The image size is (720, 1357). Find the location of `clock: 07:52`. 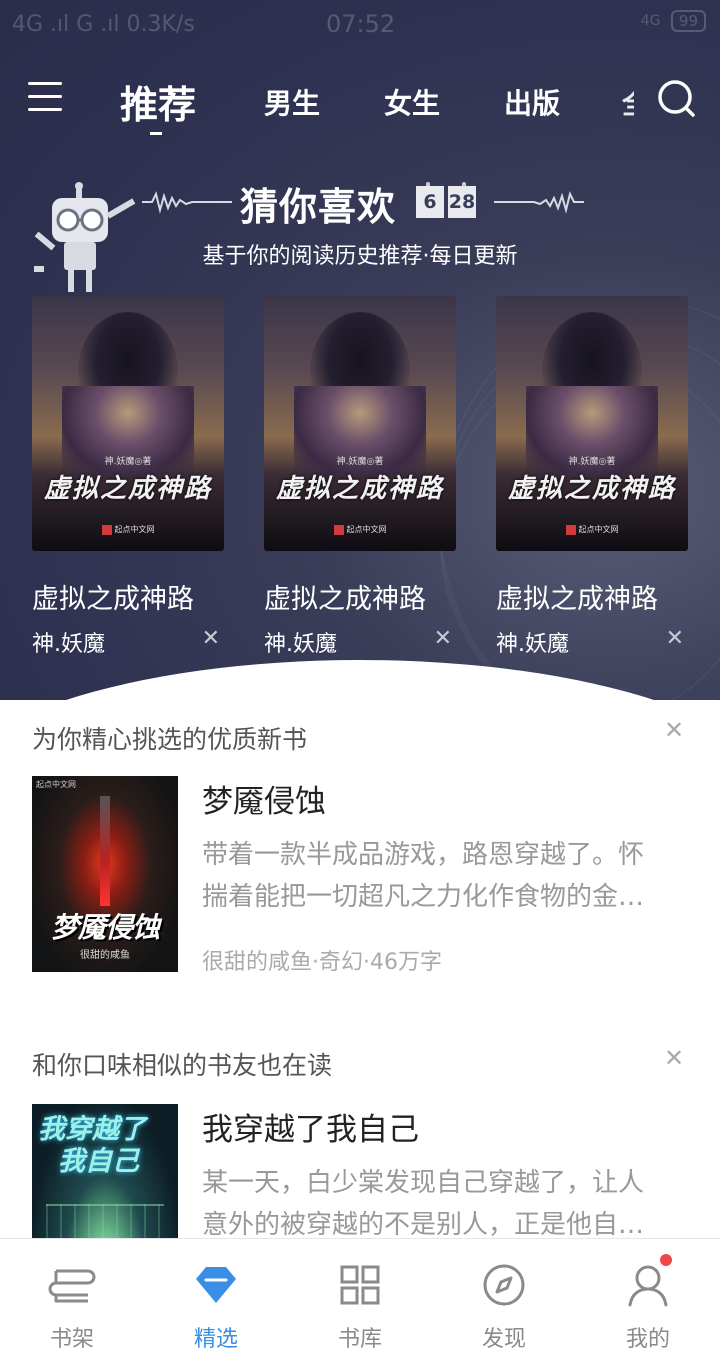

clock: 07:52 is located at coordinates (361, 24).